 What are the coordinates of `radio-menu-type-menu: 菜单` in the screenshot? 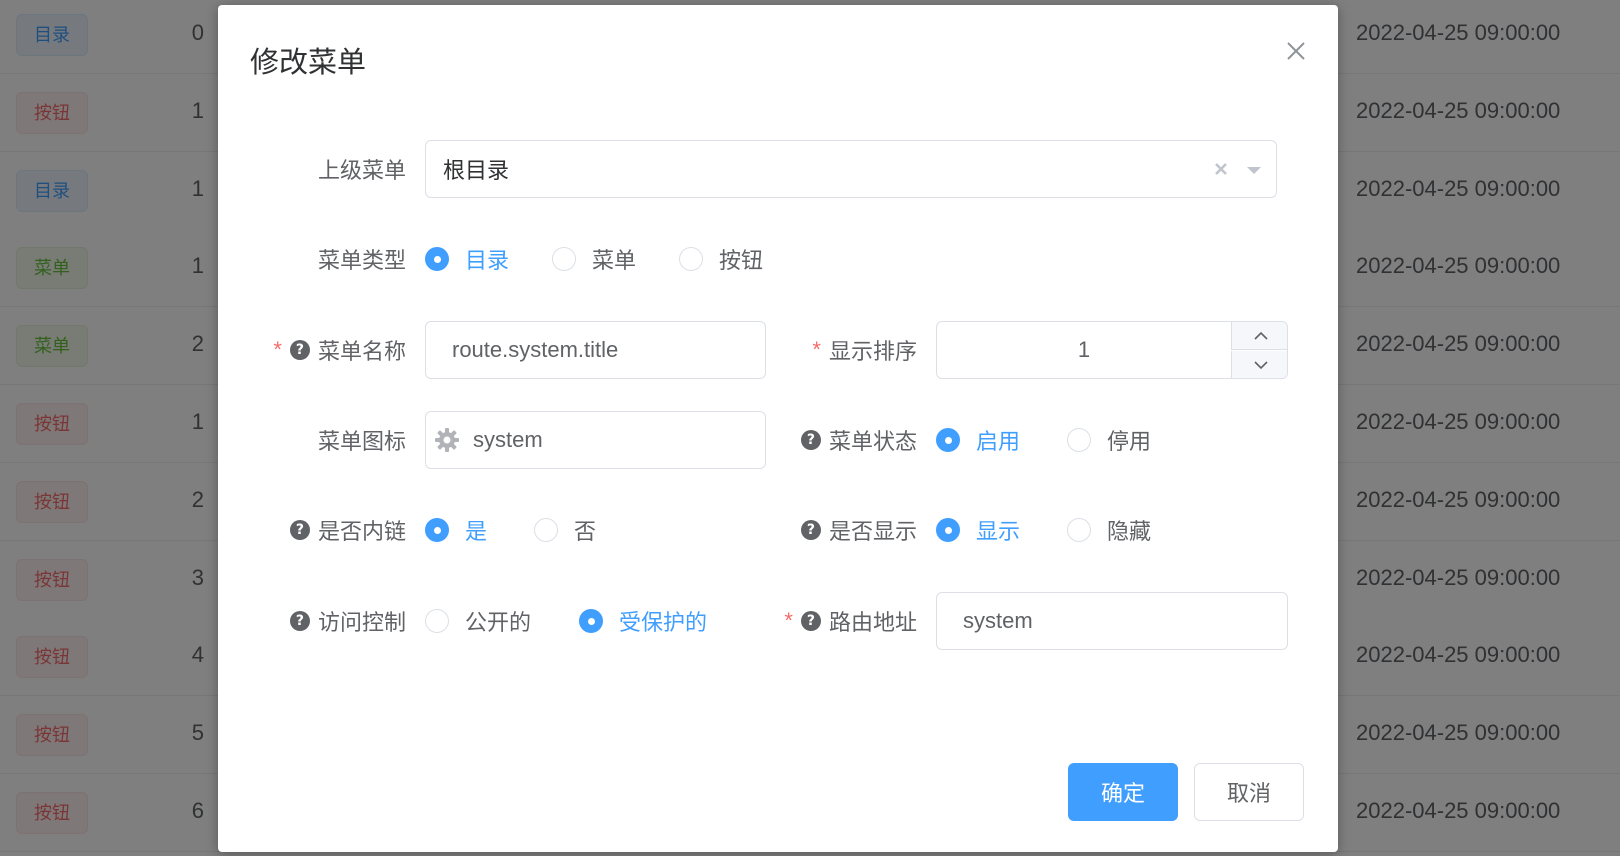 It's located at (594, 259).